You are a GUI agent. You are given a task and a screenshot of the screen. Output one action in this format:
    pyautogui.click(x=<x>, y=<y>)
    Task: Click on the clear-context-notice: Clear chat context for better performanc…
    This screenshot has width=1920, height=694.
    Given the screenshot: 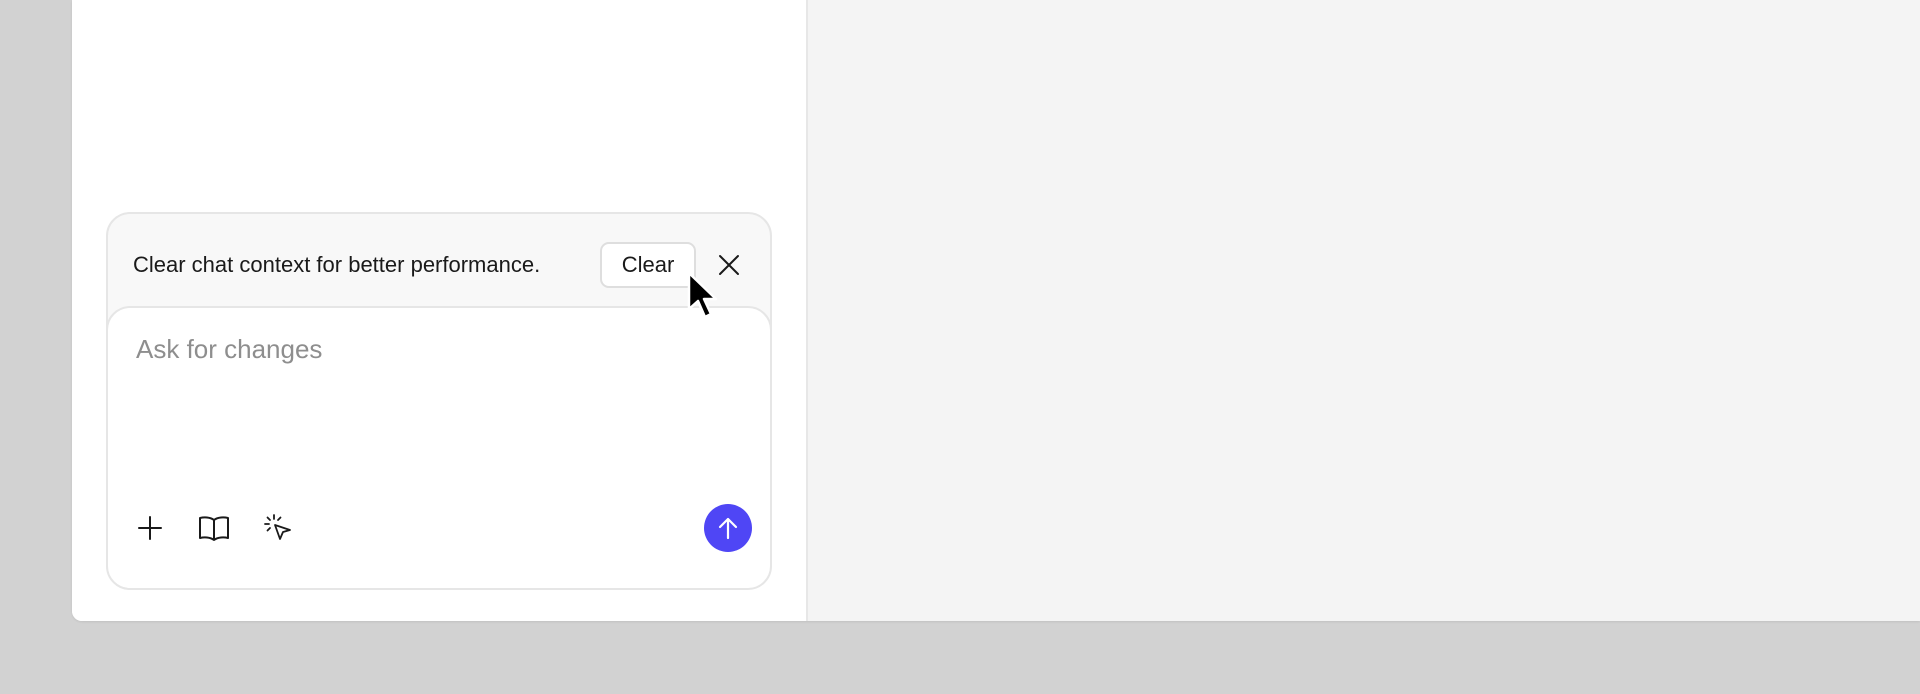 What is the action you would take?
    pyautogui.click(x=439, y=260)
    